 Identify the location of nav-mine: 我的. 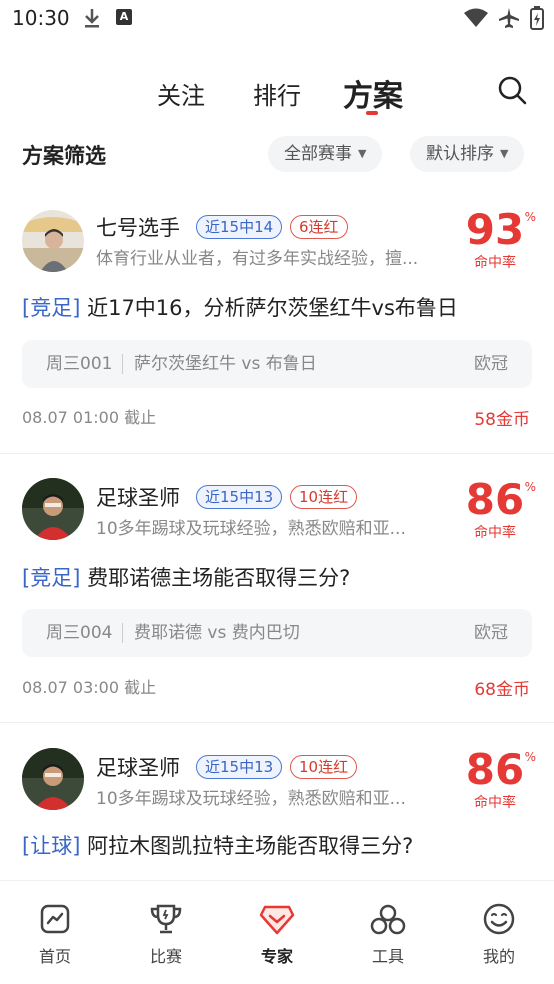
(499, 935).